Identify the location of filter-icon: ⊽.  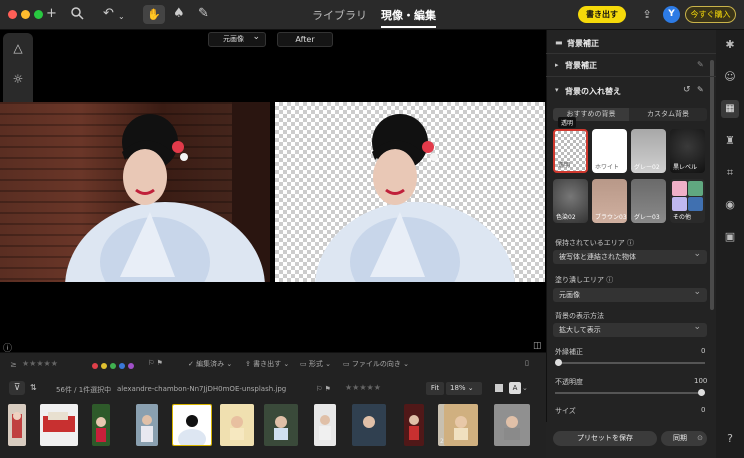
(17, 388).